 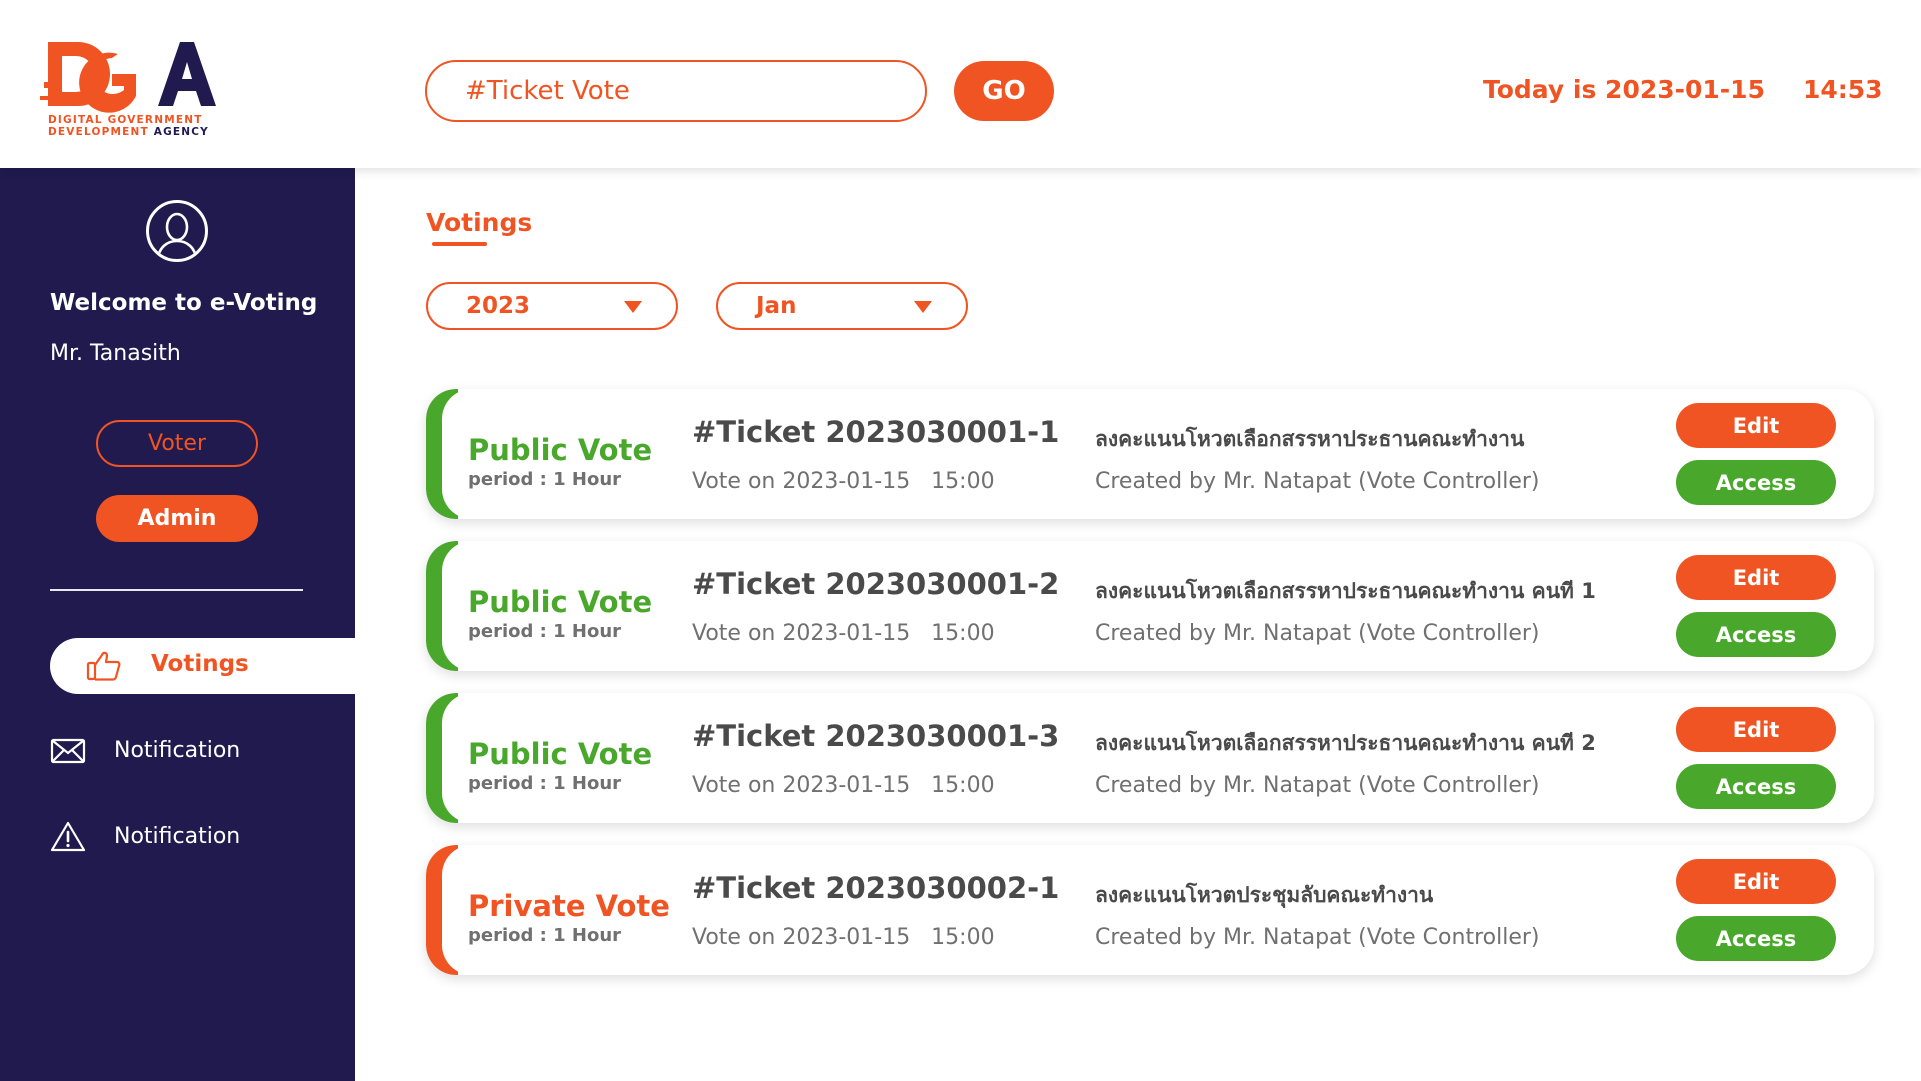 What do you see at coordinates (876, 736) in the screenshot?
I see `ticket-id: #Ticket 2023030001-3` at bounding box center [876, 736].